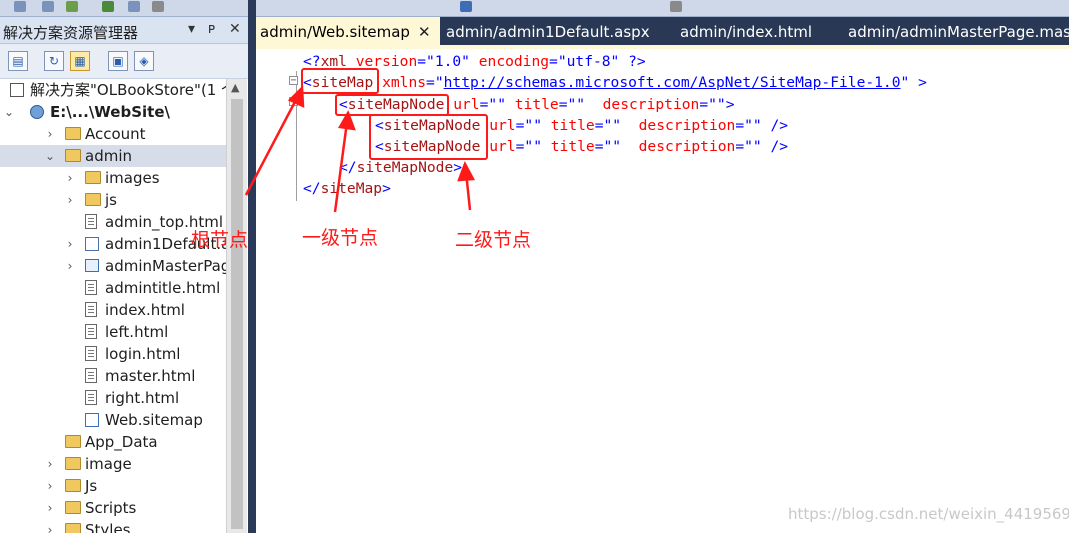  What do you see at coordinates (110, 112) in the screenshot?
I see `tree-item-label: E:\...\WebSite\` at bounding box center [110, 112].